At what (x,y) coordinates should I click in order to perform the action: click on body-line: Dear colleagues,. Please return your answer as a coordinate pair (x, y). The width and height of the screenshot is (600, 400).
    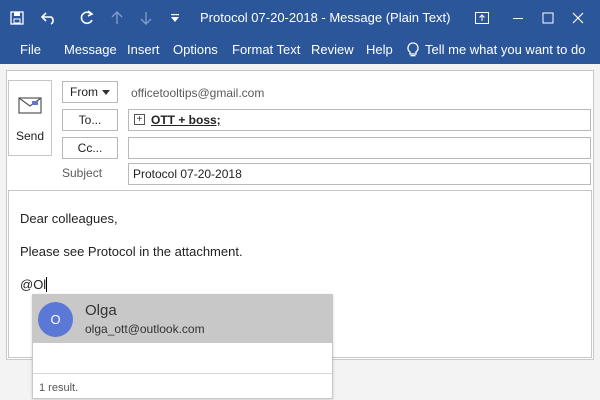
    Looking at the image, I should click on (69, 218).